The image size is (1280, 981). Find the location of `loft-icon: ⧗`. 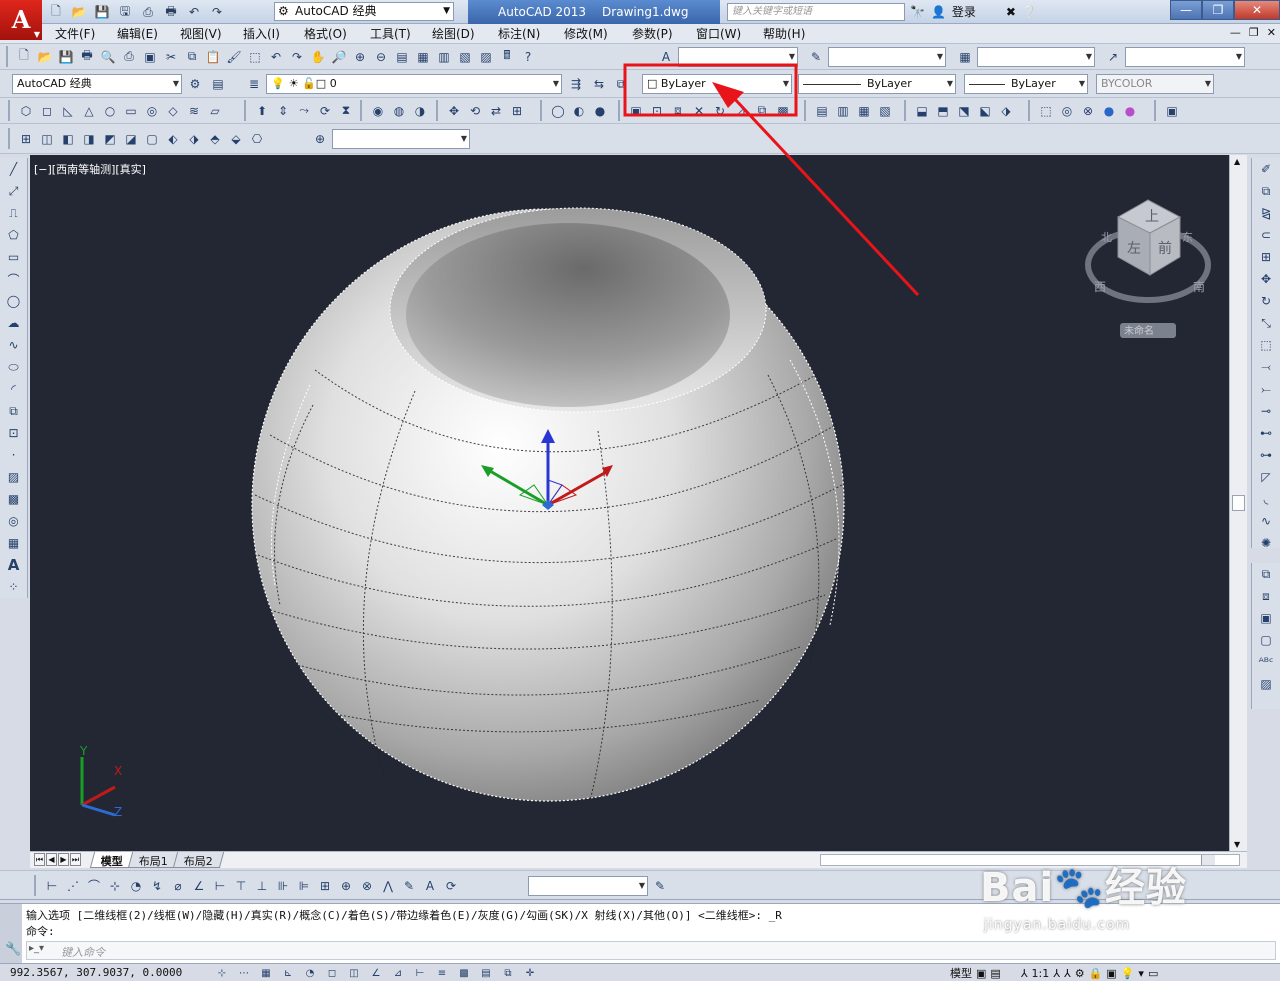

loft-icon: ⧗ is located at coordinates (346, 111).